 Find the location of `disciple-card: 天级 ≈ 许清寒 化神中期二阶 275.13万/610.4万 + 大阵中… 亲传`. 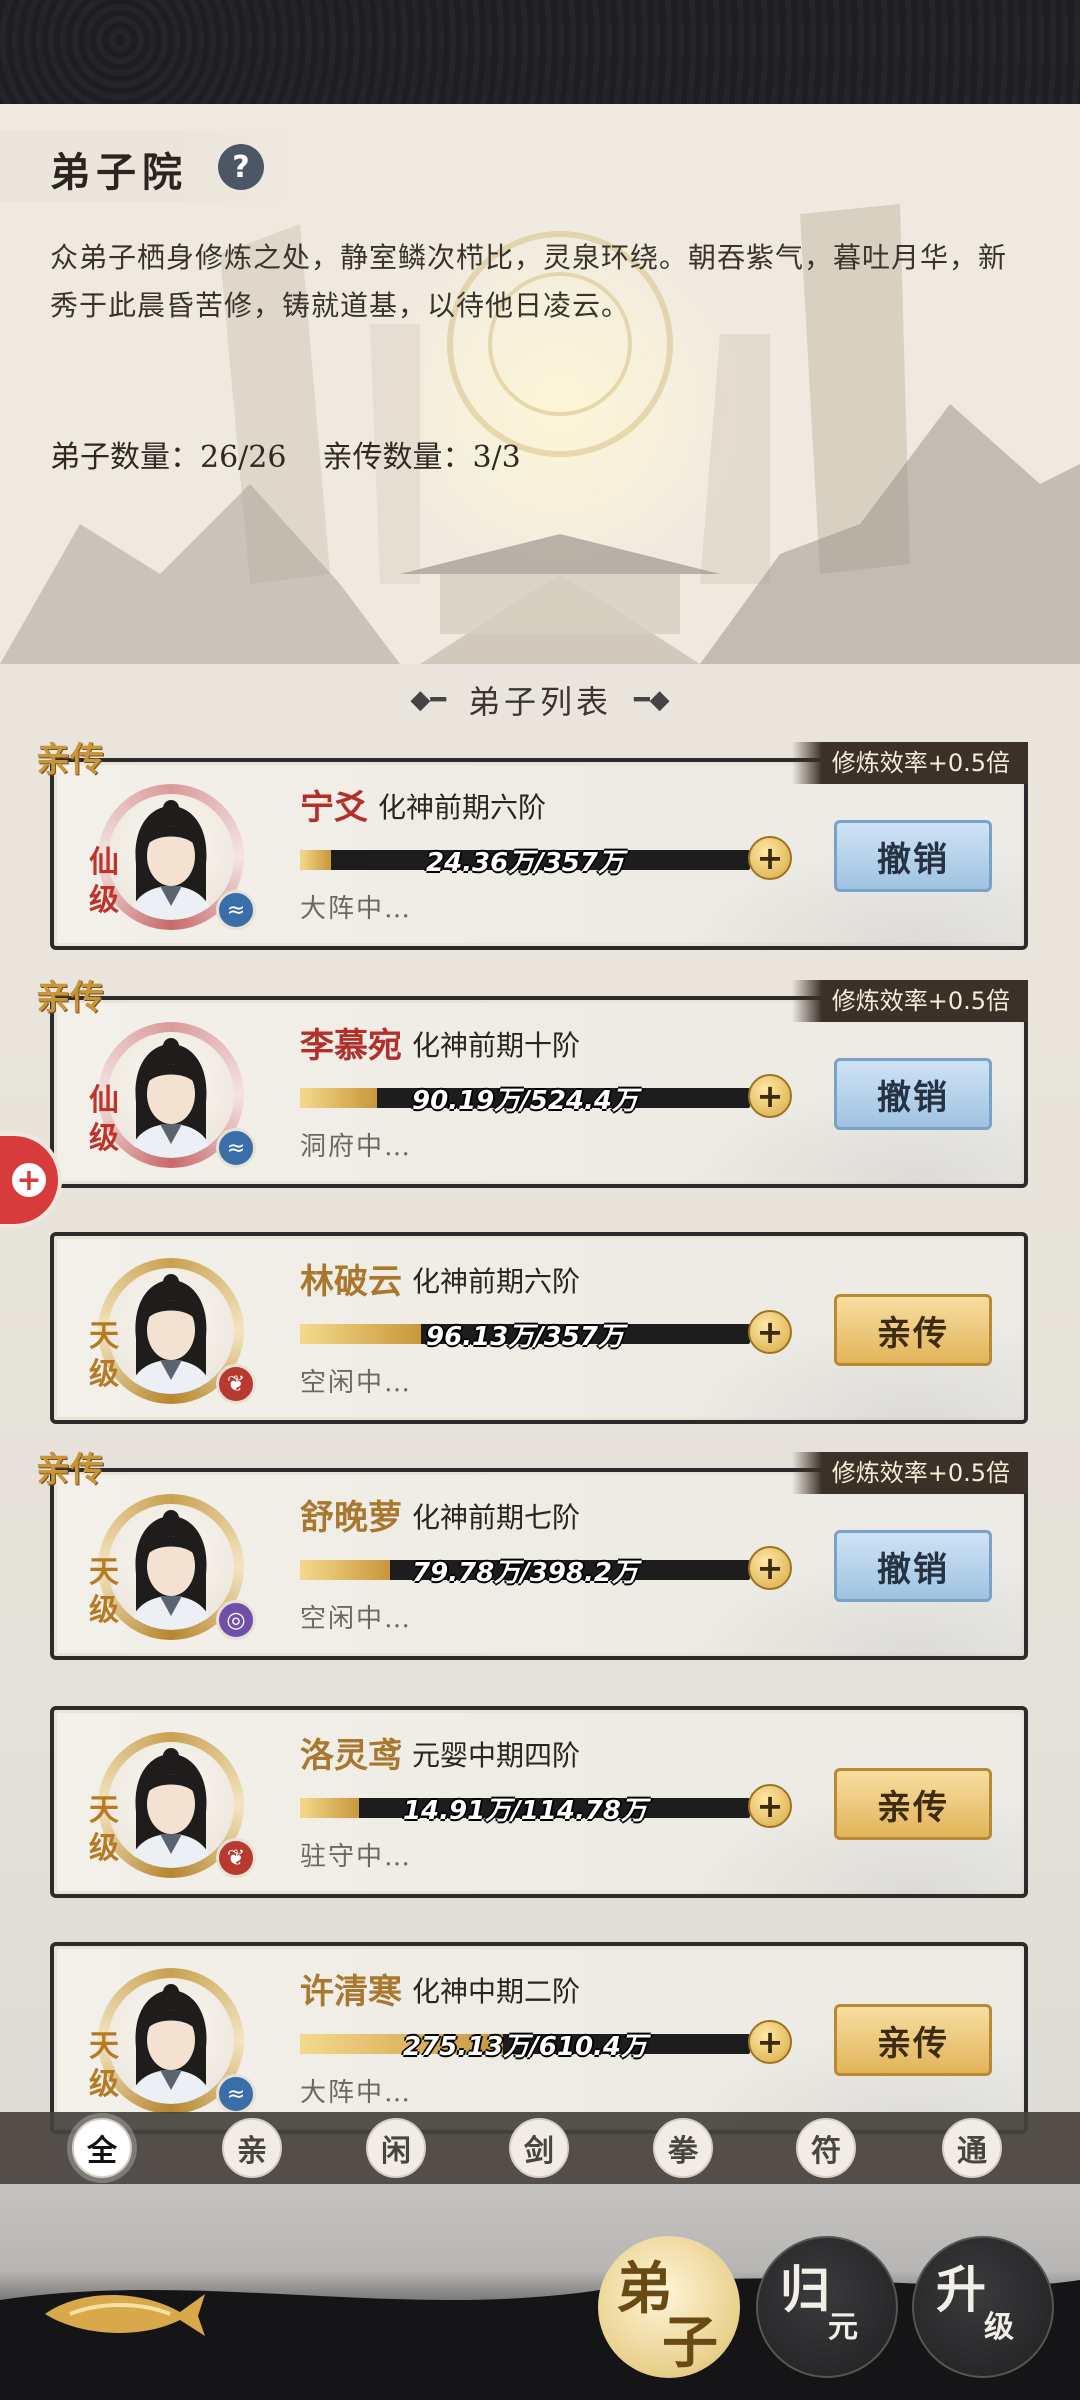

disciple-card: 天级 ≈ 许清寒 化神中期二阶 275.13万/610.4万 + 大阵中… 亲传 is located at coordinates (539, 2038).